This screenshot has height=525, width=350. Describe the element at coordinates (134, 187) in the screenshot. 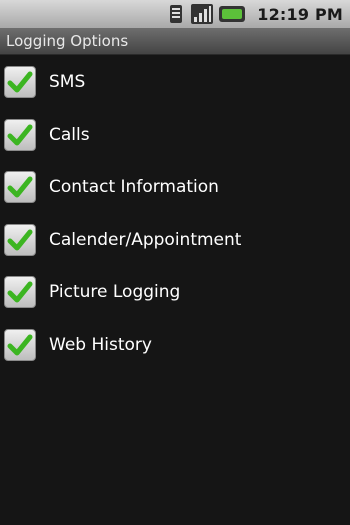

I see `option-label-contact-information: Contact Information` at that location.